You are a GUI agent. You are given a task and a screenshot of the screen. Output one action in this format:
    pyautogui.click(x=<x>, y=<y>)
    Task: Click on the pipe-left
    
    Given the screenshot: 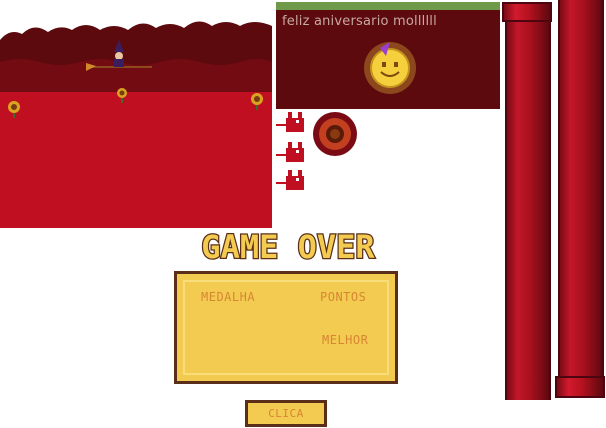 What is the action you would take?
    pyautogui.click(x=528, y=211)
    